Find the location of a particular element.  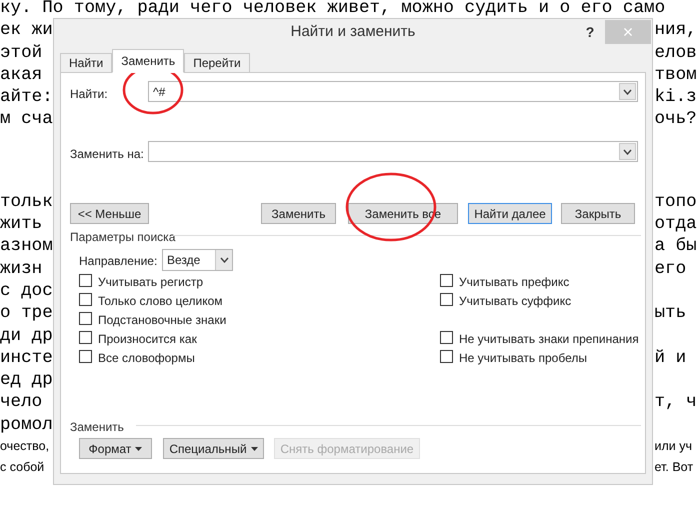

section-title: Параметры поиска is located at coordinates (123, 237).